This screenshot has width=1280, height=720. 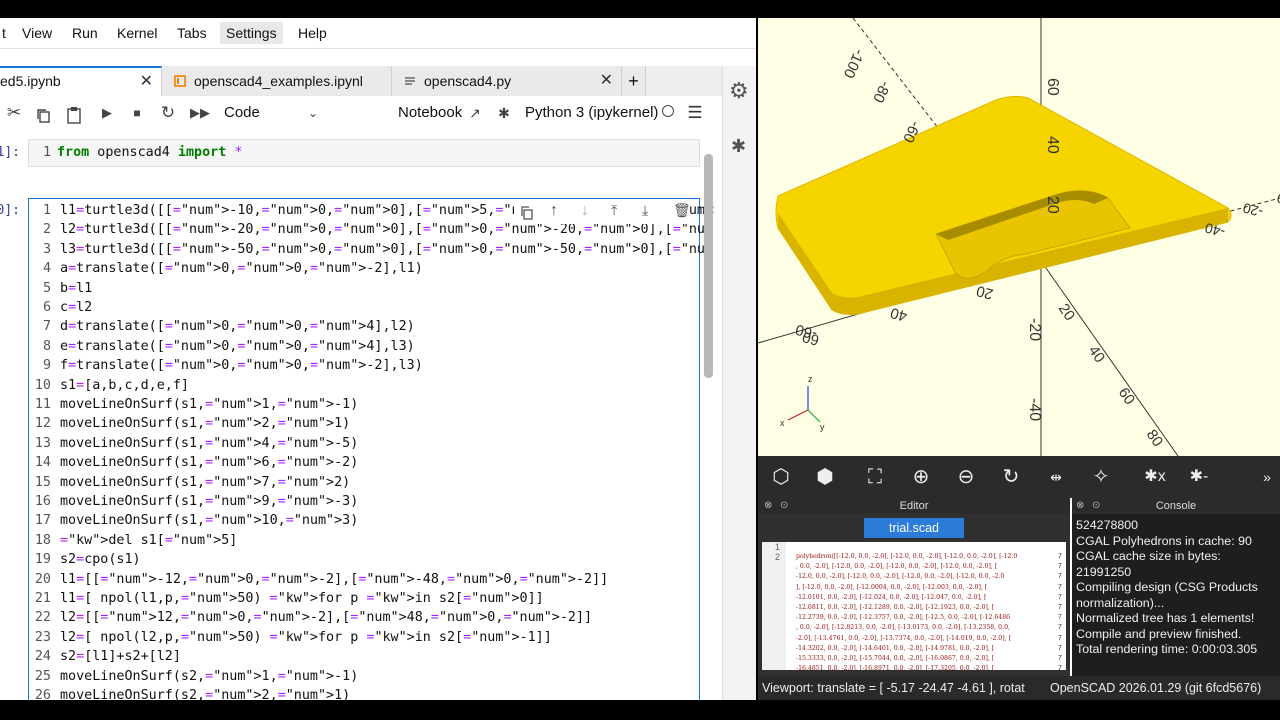 I want to click on code-line: moveLineOnSurf(s2,="num">2,="num">1), so click(x=205, y=694).